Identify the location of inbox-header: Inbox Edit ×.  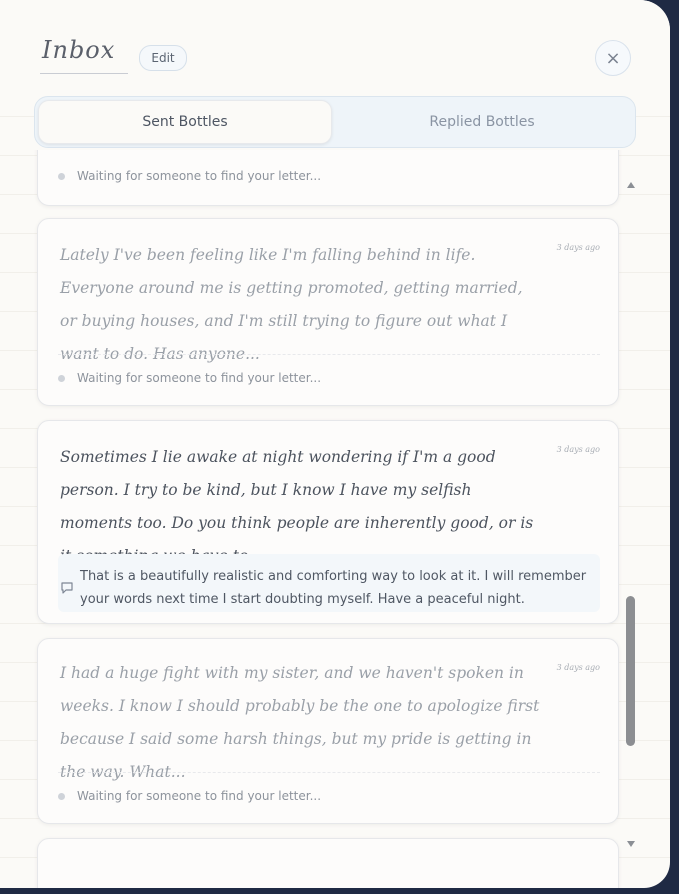
(335, 48).